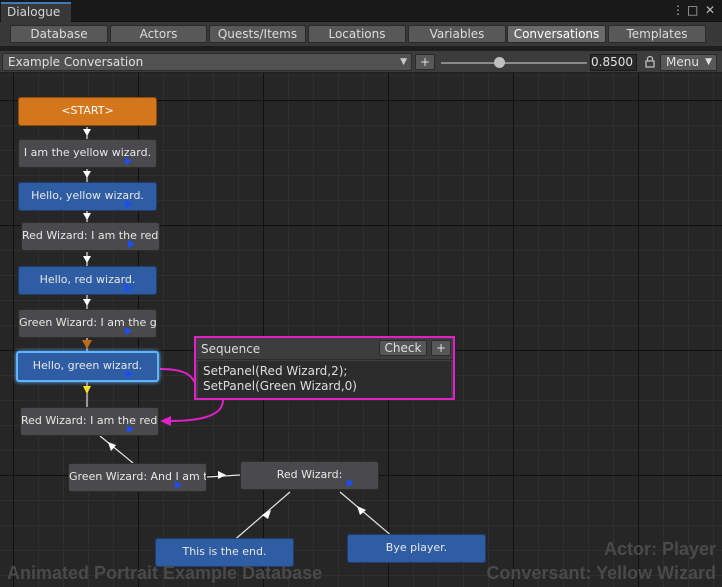 The width and height of the screenshot is (722, 587). What do you see at coordinates (361, 11) in the screenshot?
I see `window-titlebar: Dialogue ⋮ □ ✕` at bounding box center [361, 11].